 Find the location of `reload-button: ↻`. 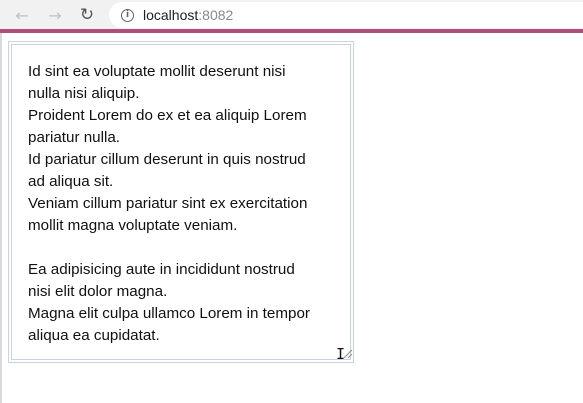

reload-button: ↻ is located at coordinates (87, 15).